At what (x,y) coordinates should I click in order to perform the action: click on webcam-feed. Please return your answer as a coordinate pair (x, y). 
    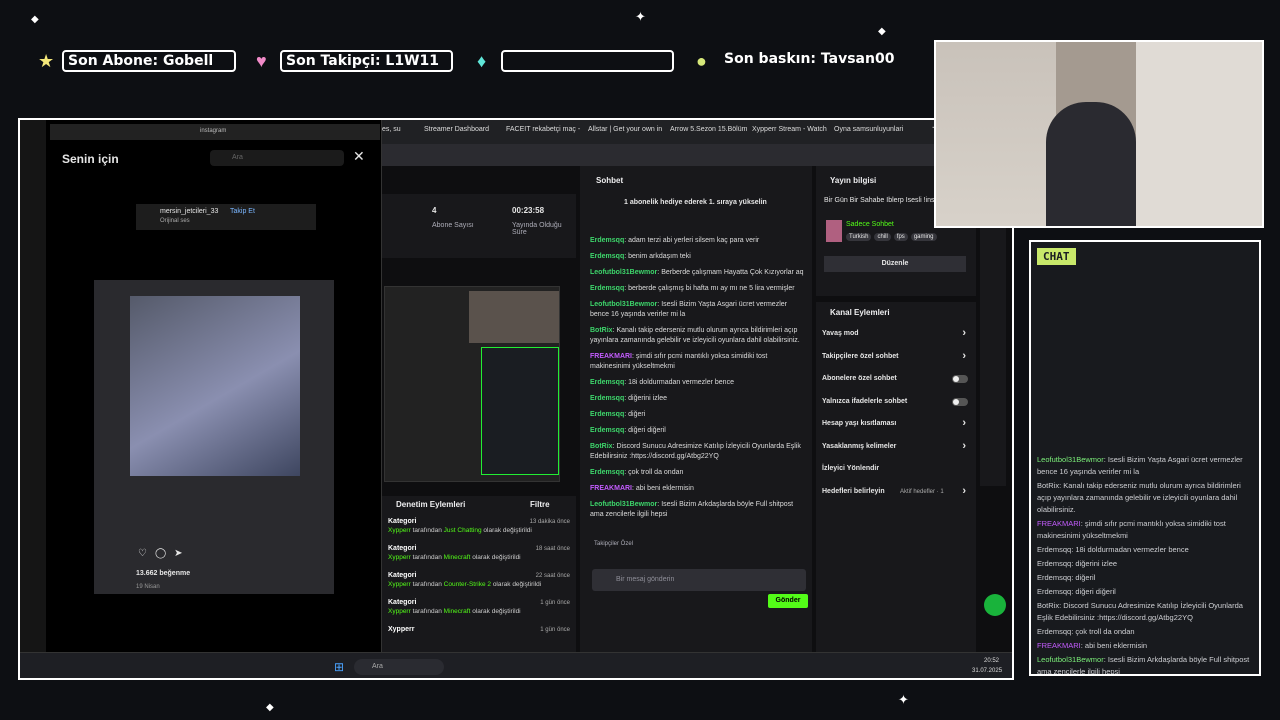
    Looking at the image, I should click on (1099, 134).